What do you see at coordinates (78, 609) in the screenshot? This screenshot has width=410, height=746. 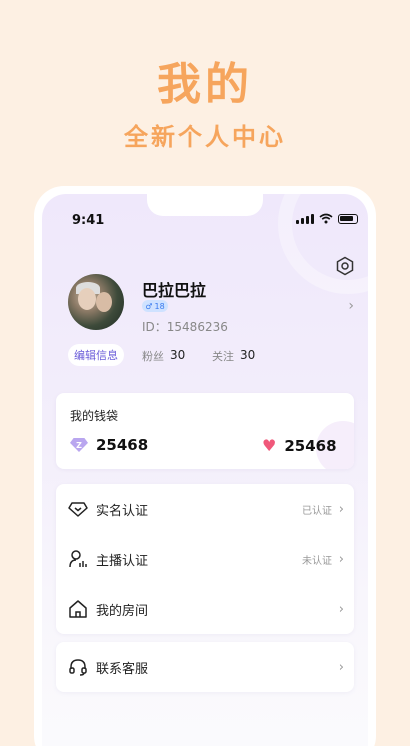 I see `home-icon` at bounding box center [78, 609].